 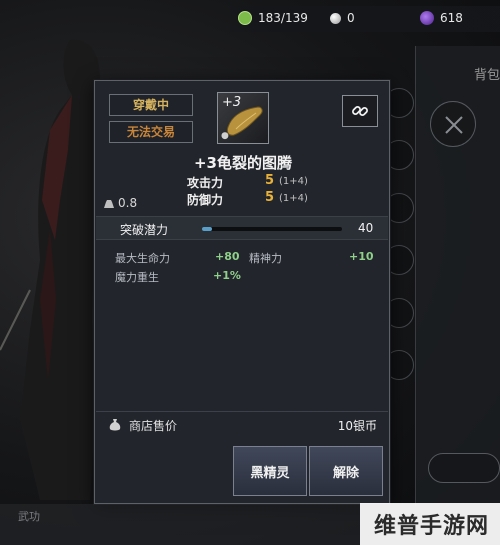 I want to click on untradable-badge: 无法交易, so click(x=151, y=132).